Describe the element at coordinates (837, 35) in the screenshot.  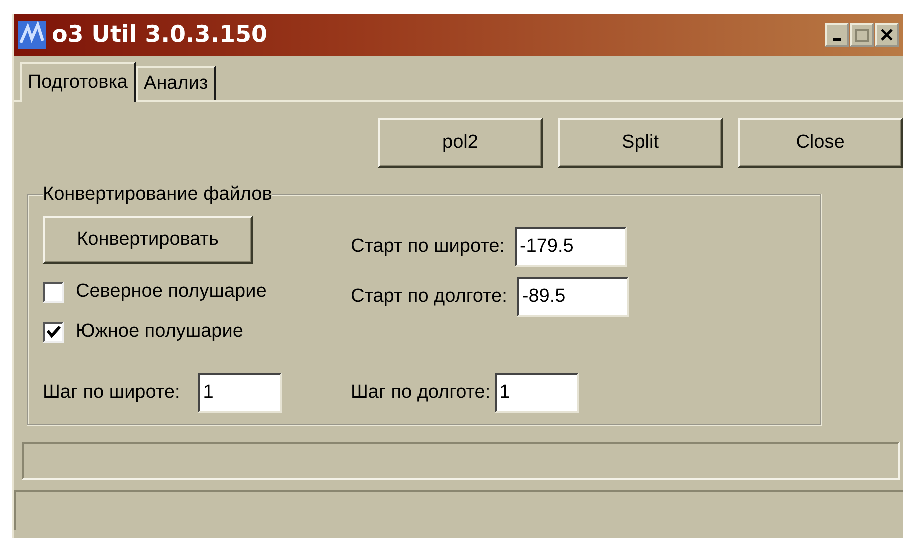
I see `minimize-button` at that location.